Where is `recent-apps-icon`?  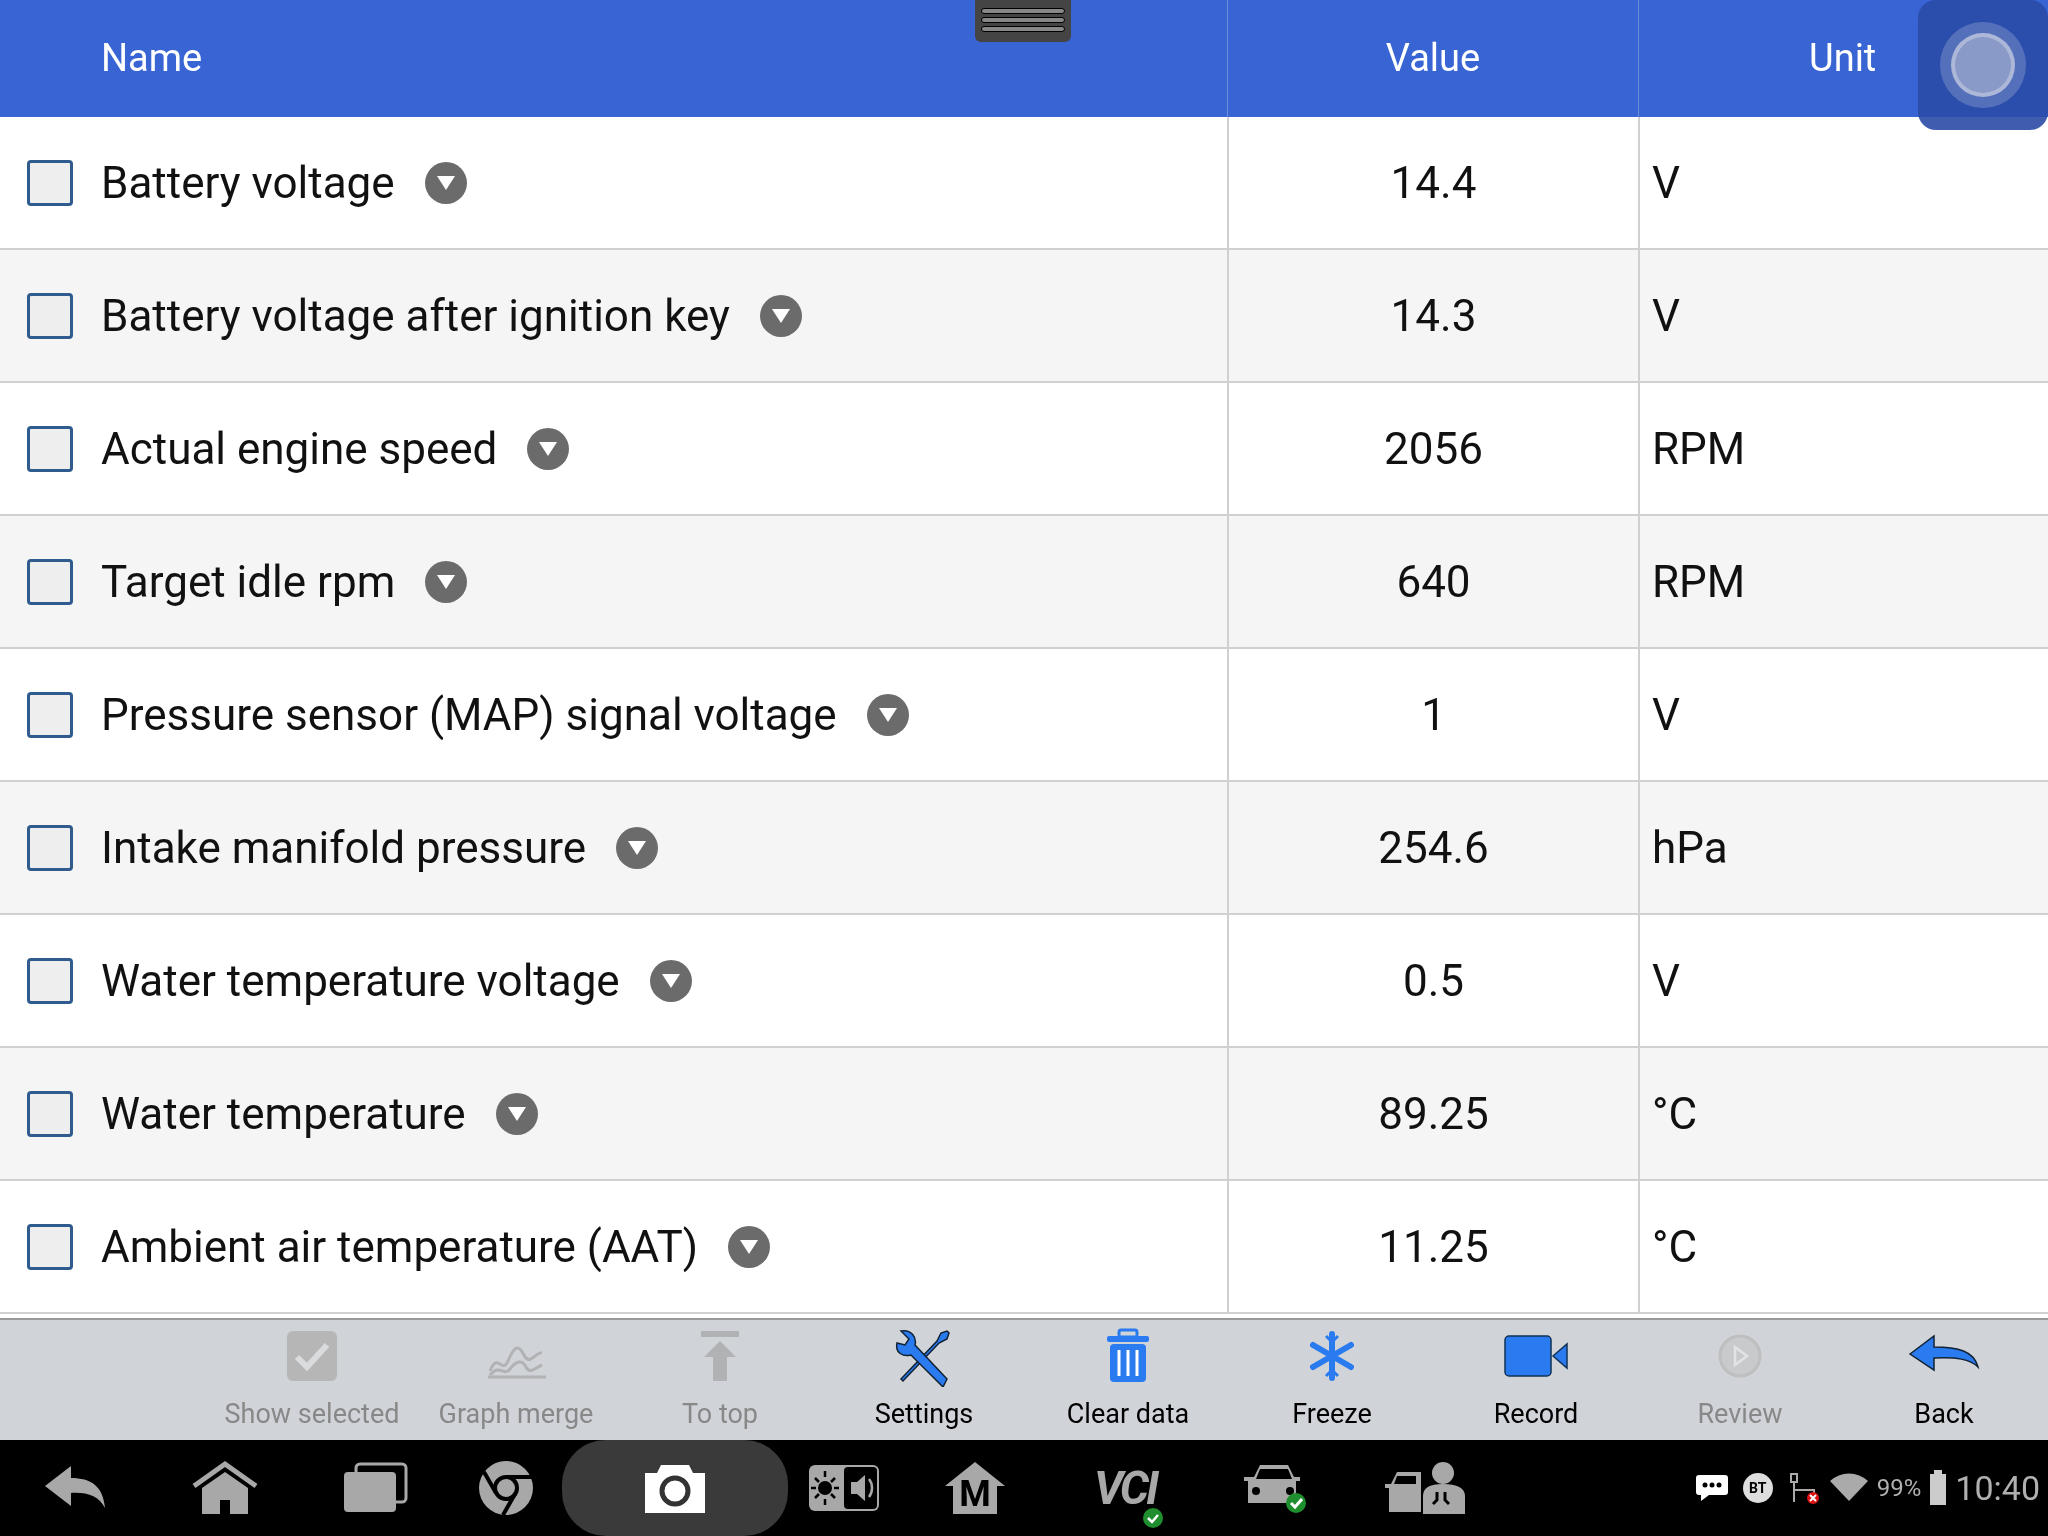
recent-apps-icon is located at coordinates (375, 1488).